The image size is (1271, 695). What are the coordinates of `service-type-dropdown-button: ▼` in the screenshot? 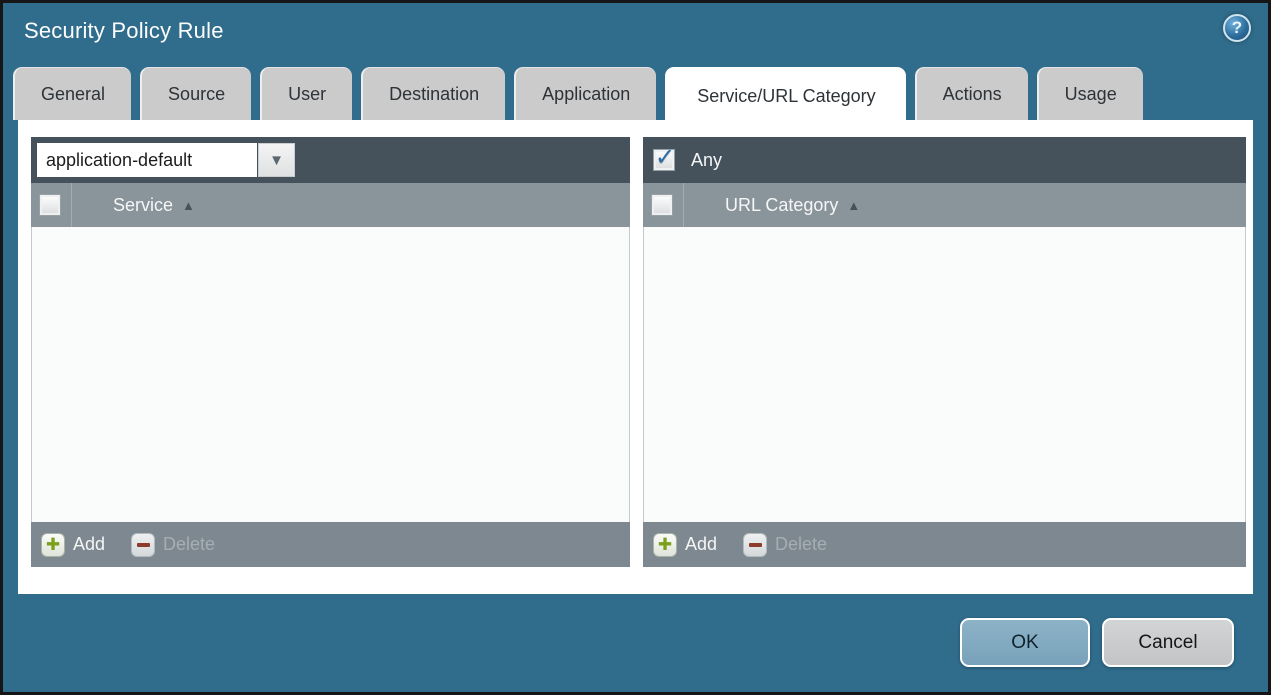 It's located at (276, 160).